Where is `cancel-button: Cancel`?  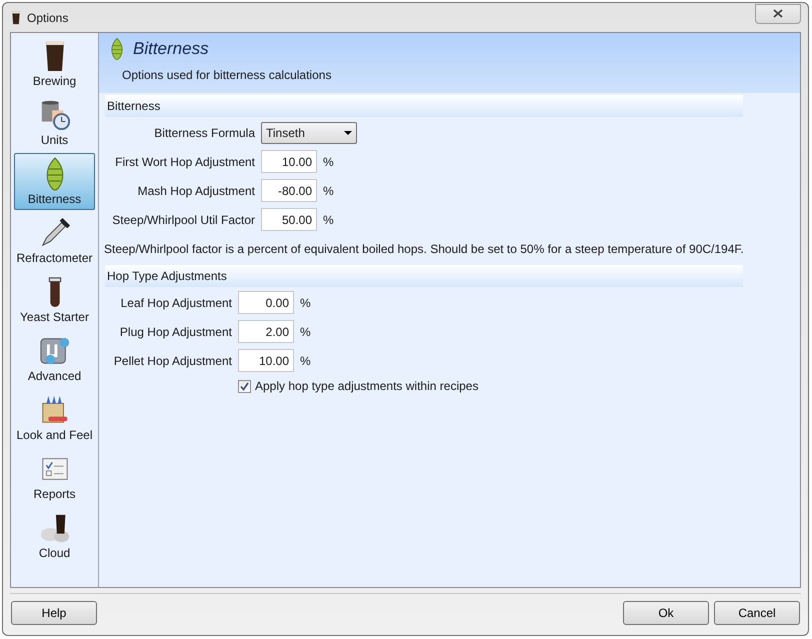 cancel-button: Cancel is located at coordinates (757, 612).